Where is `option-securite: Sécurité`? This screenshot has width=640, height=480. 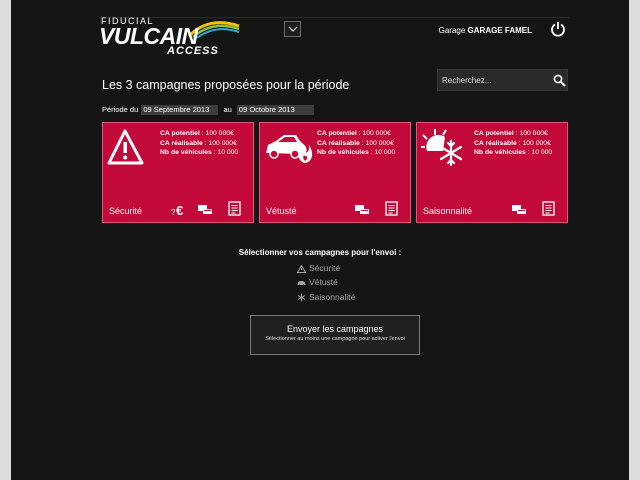 option-securite: Sécurité is located at coordinates (318, 268).